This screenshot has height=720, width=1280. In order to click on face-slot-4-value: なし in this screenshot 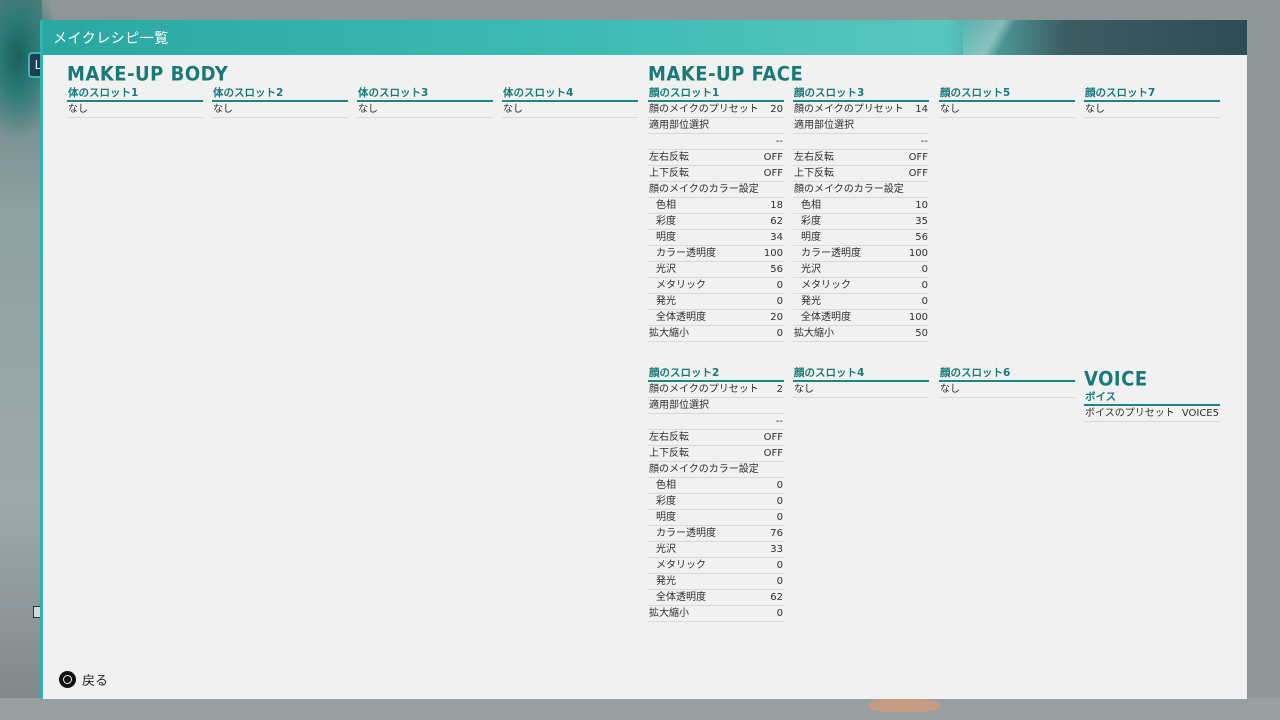, I will do `click(804, 389)`.